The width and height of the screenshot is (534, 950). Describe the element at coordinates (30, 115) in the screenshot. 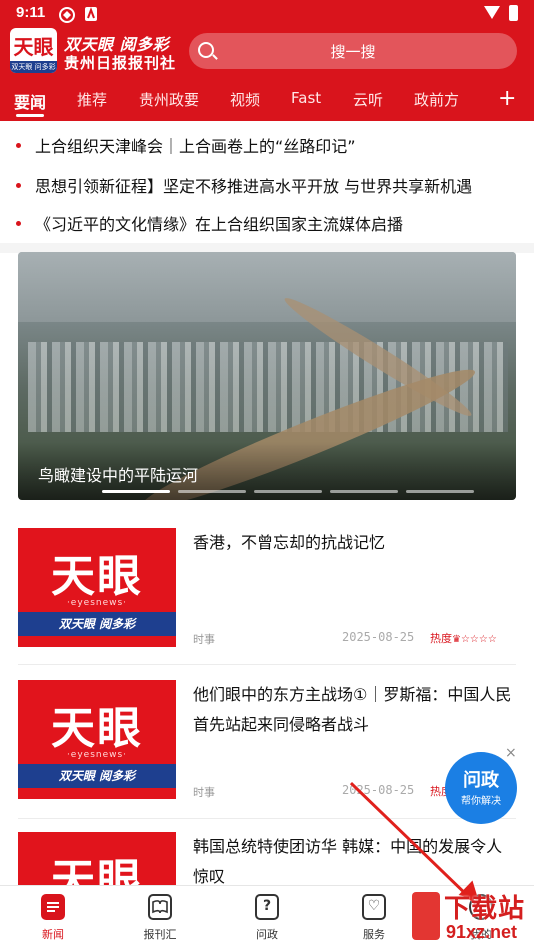

I see `active-tab-indicator` at that location.